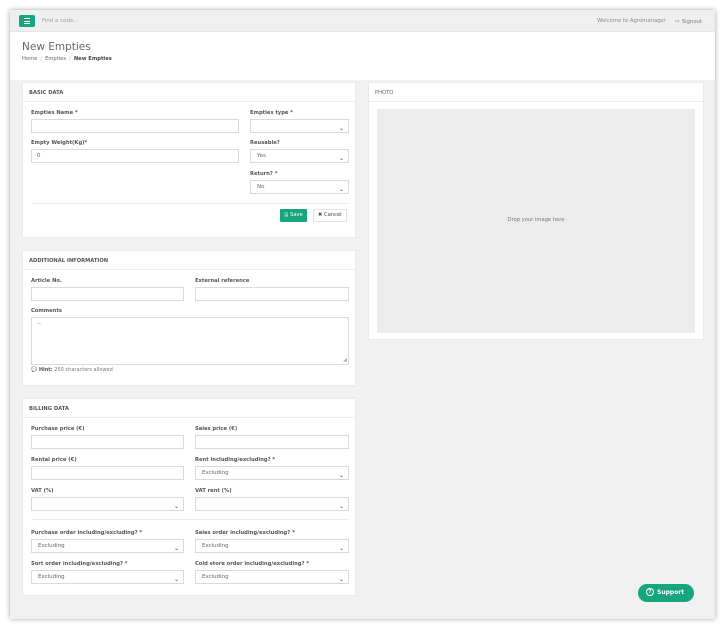 Image resolution: width=725 pixels, height=629 pixels. What do you see at coordinates (29, 59) in the screenshot?
I see `breadcrumb-home: Home` at bounding box center [29, 59].